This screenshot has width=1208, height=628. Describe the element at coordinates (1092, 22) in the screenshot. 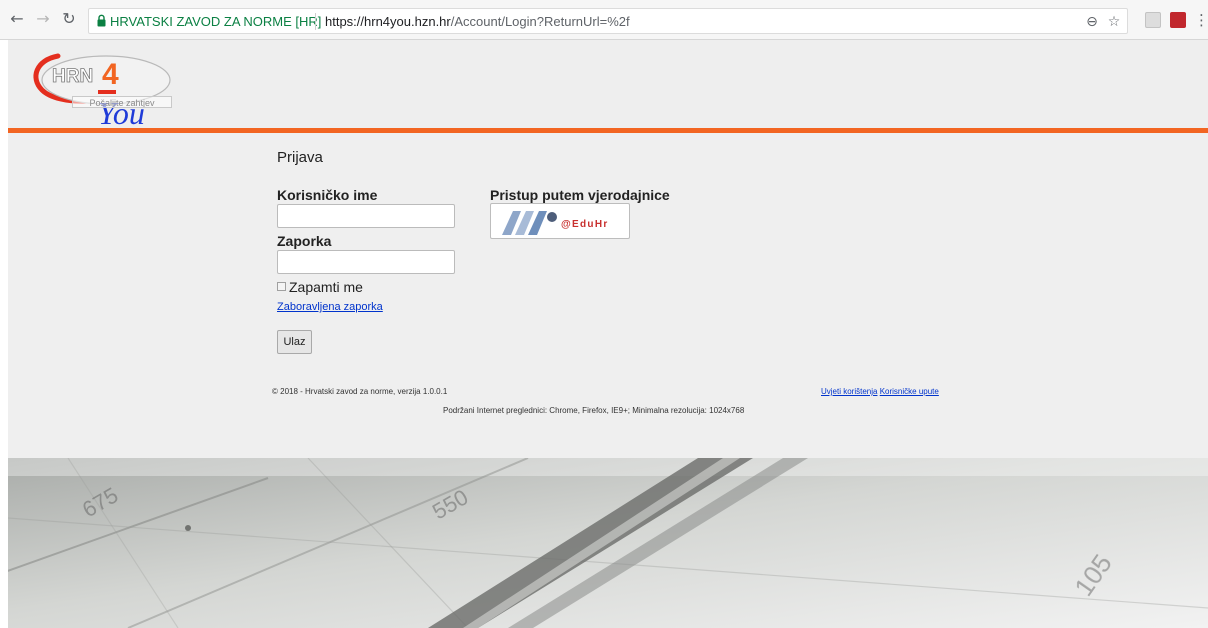

I see `zoom-icon: ⊖` at that location.